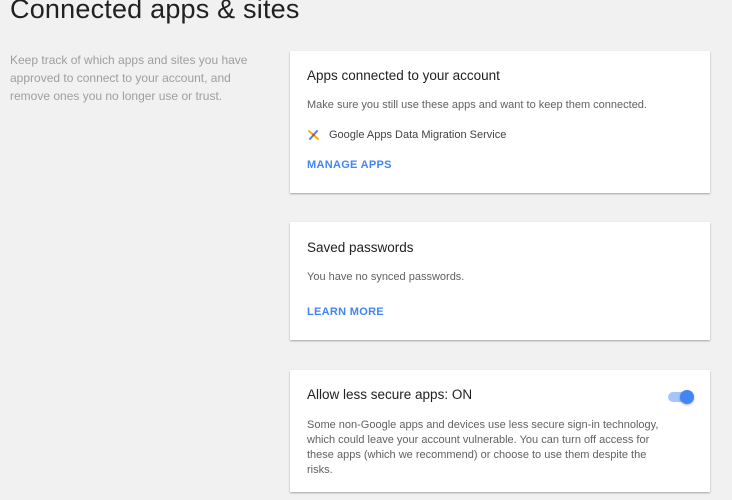 This screenshot has width=732, height=500. What do you see at coordinates (155, 12) in the screenshot?
I see `page-title: Connected apps & sites` at bounding box center [155, 12].